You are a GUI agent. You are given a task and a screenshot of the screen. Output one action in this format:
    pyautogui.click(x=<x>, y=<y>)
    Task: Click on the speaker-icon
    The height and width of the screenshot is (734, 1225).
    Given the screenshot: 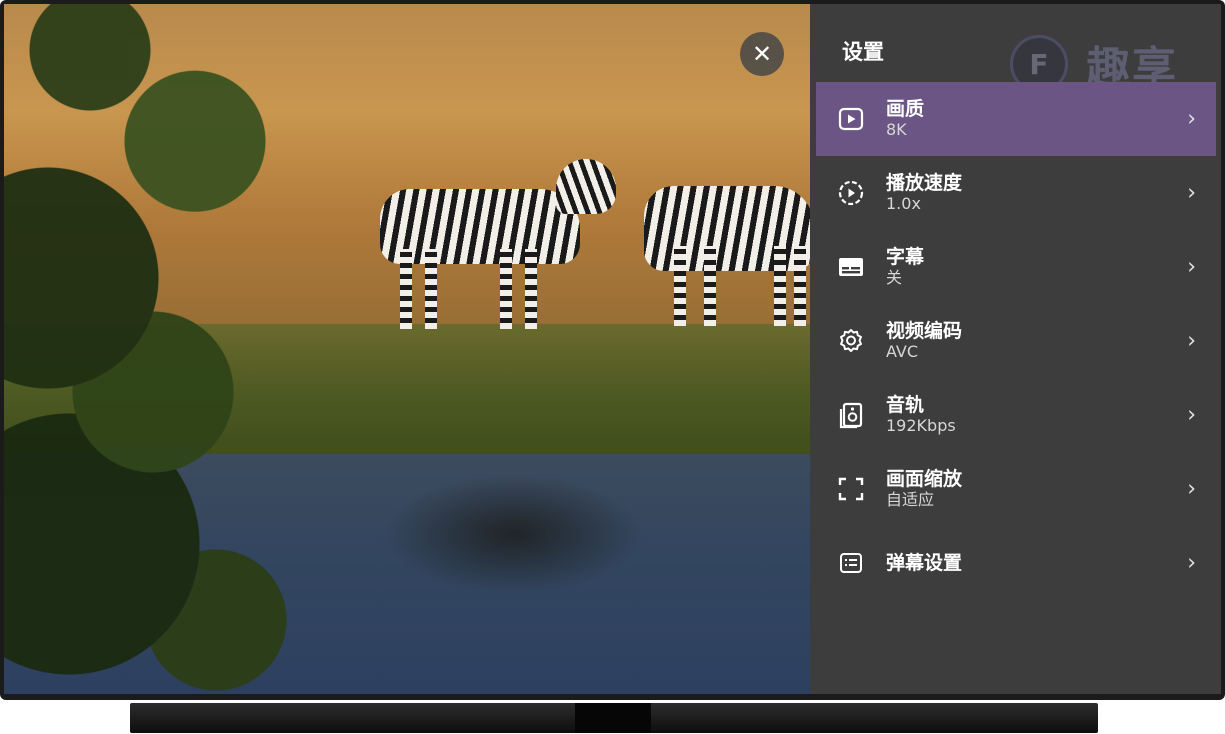 What is the action you would take?
    pyautogui.click(x=851, y=415)
    